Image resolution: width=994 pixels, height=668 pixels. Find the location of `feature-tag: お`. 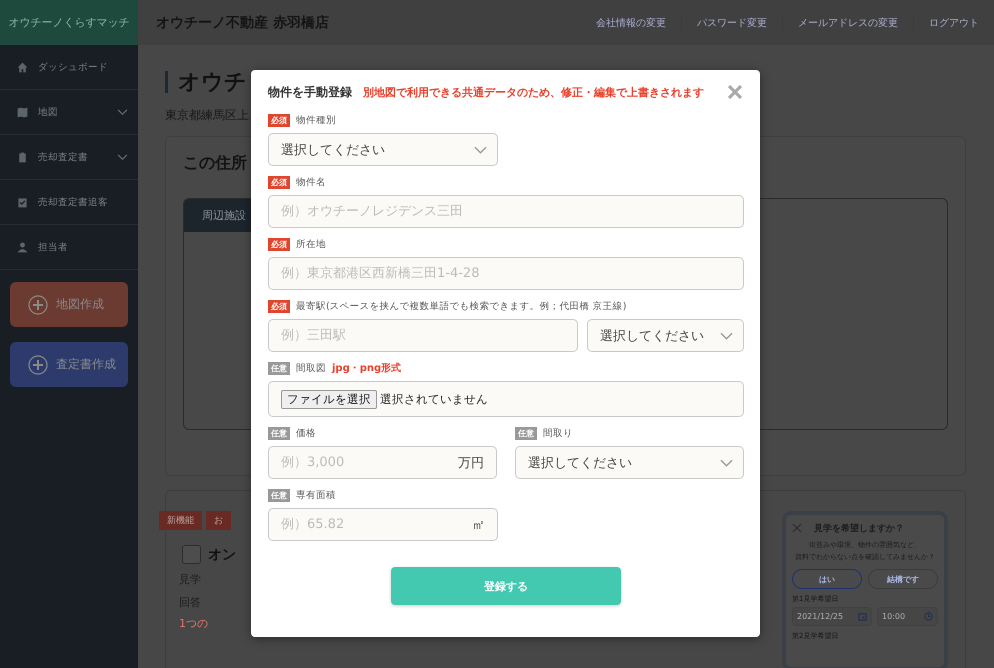

feature-tag: お is located at coordinates (218, 520).